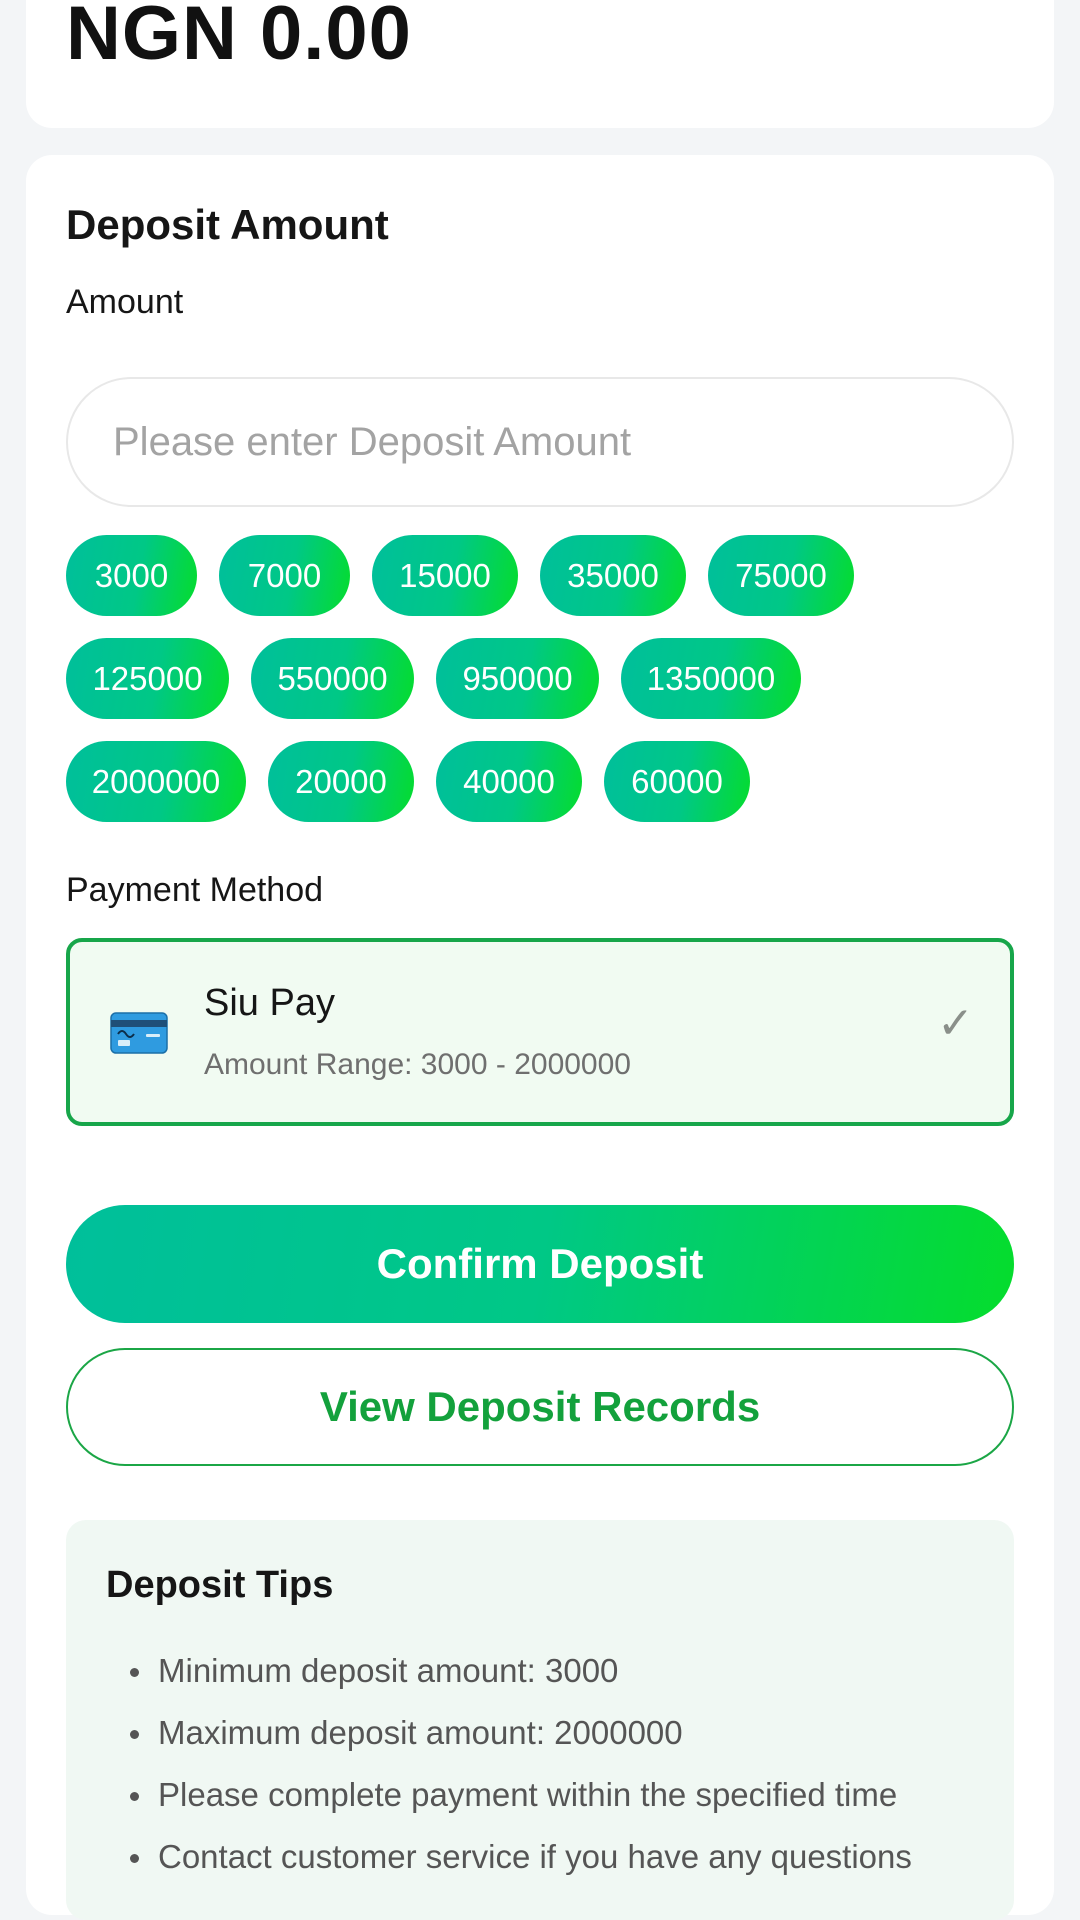 Image resolution: width=1080 pixels, height=1920 pixels. Describe the element at coordinates (540, 64) in the screenshot. I see `balance-card: NGN 0.00` at that location.